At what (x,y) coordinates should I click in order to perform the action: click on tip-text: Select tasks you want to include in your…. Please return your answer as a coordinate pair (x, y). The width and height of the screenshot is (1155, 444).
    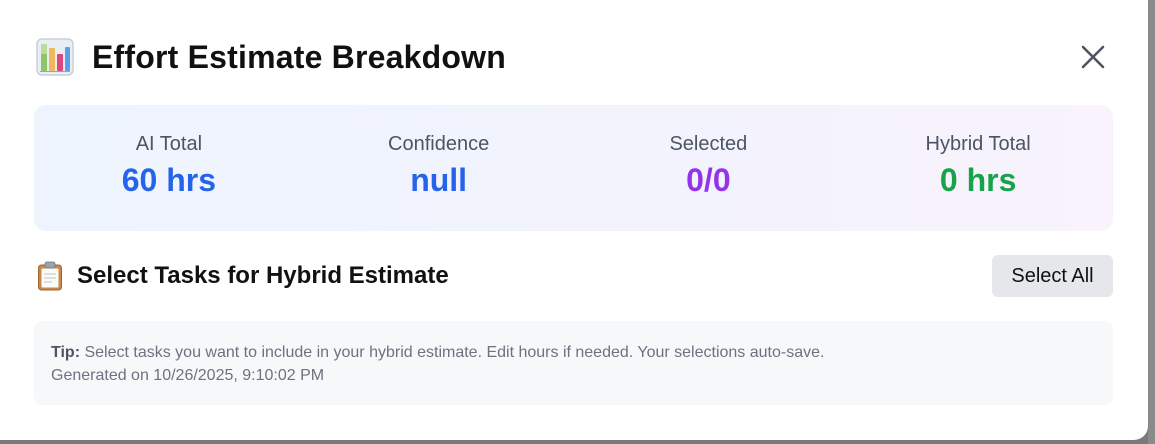
    Looking at the image, I should click on (452, 352).